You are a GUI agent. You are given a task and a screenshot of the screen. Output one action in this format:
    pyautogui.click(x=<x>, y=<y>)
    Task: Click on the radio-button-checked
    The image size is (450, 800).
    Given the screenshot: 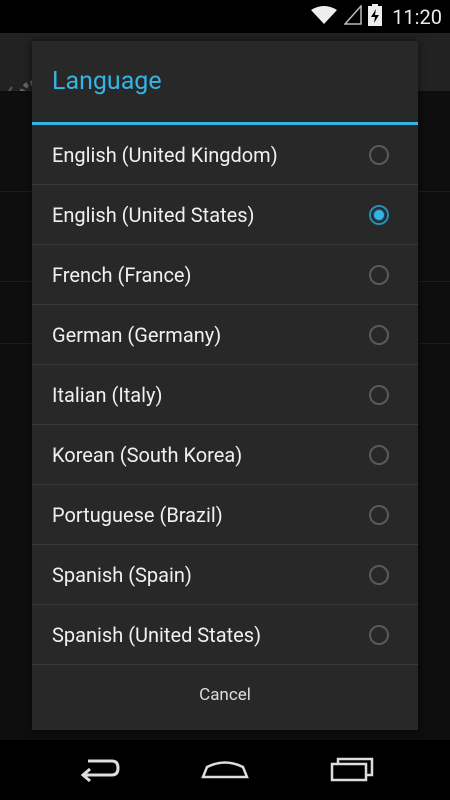 What is the action you would take?
    pyautogui.click(x=379, y=214)
    